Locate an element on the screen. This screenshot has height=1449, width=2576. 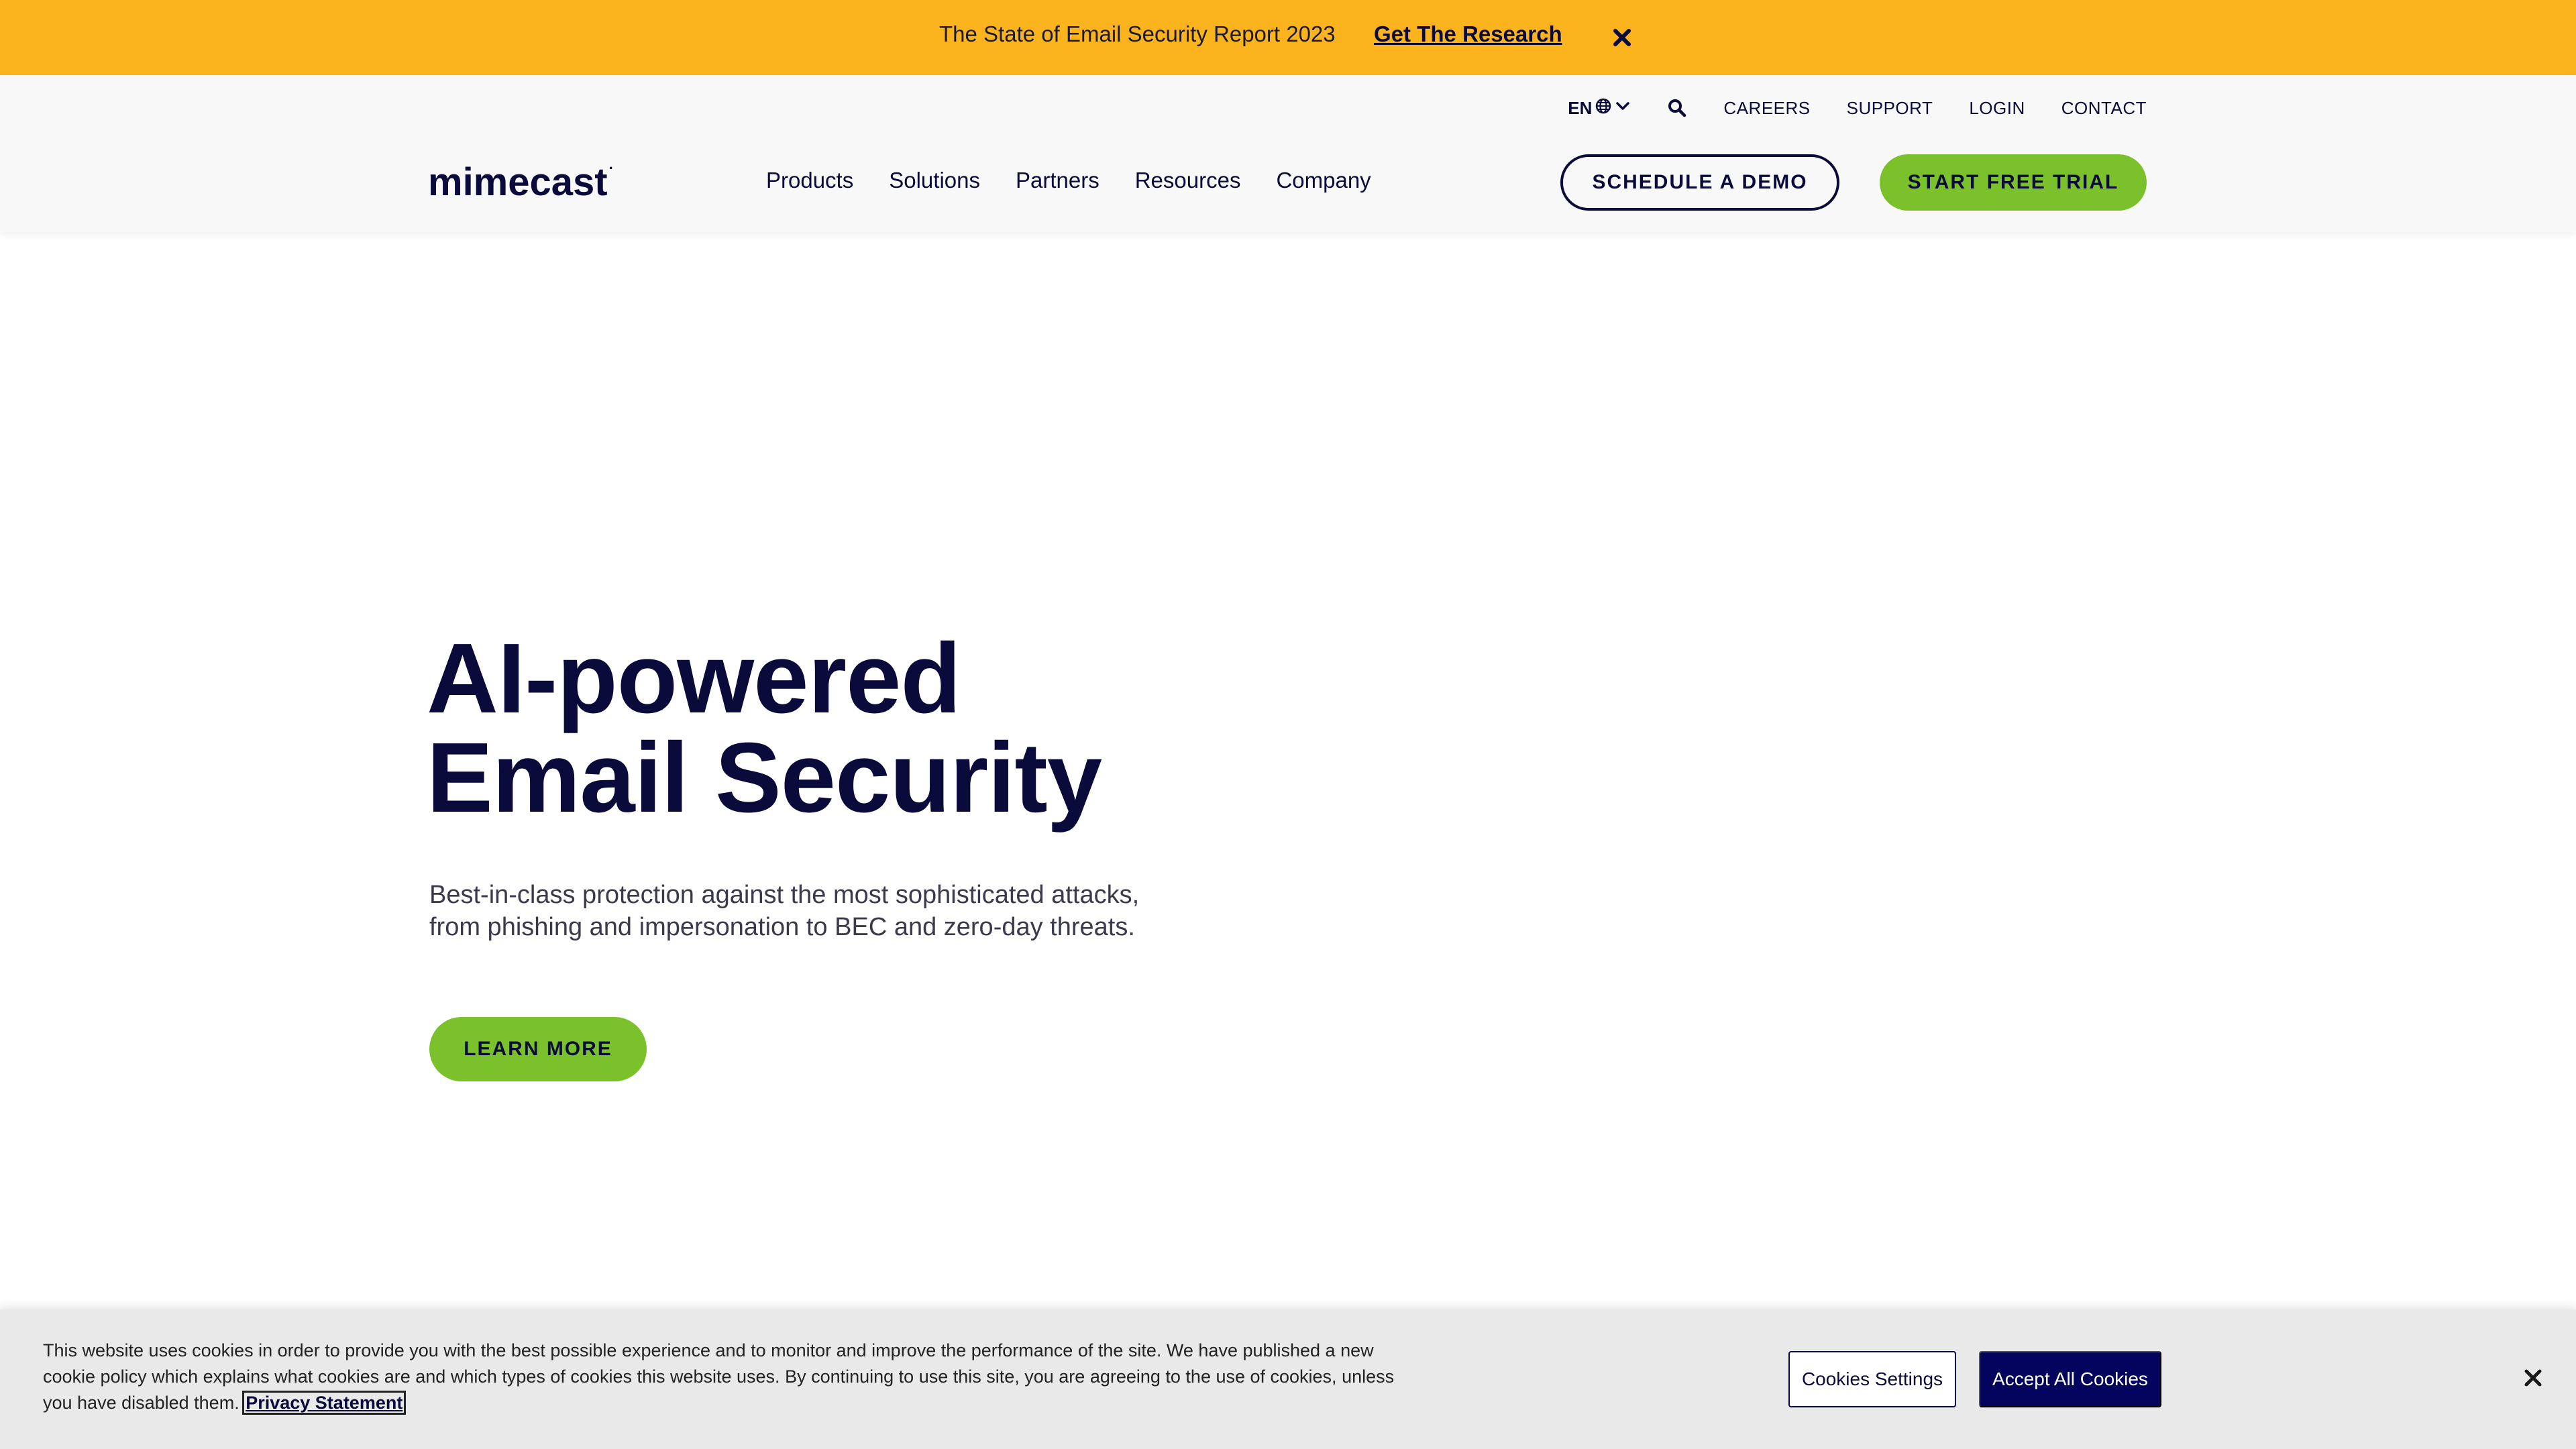
start-free-trial-button: START FREE TRIAL is located at coordinates (2013, 182).